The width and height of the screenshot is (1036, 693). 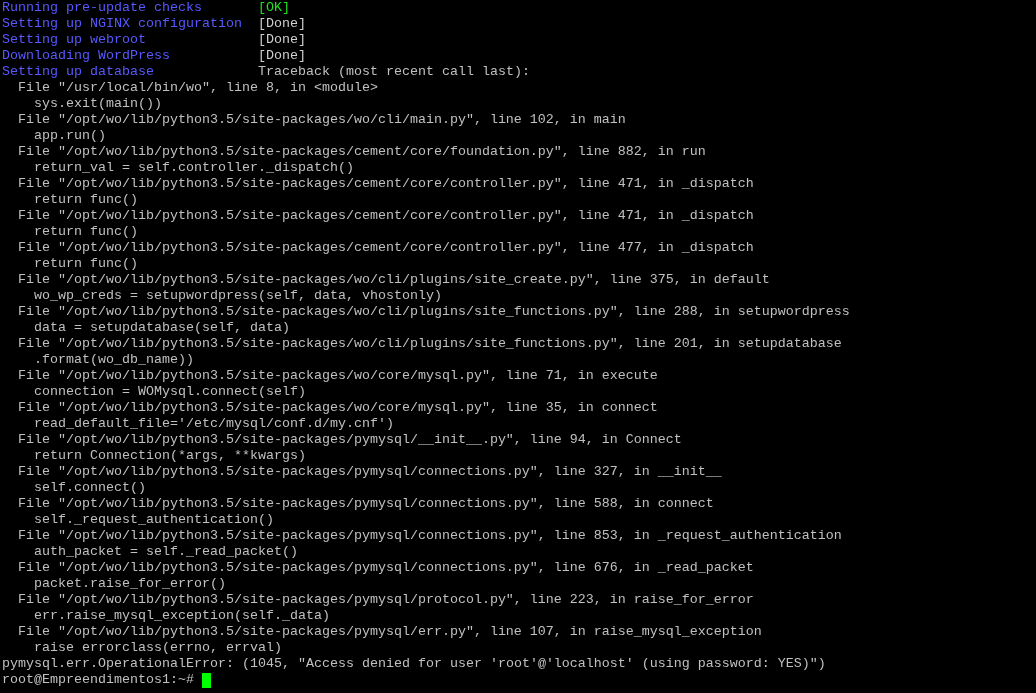 I want to click on step-label: Running pre-update checks, so click(x=102, y=8).